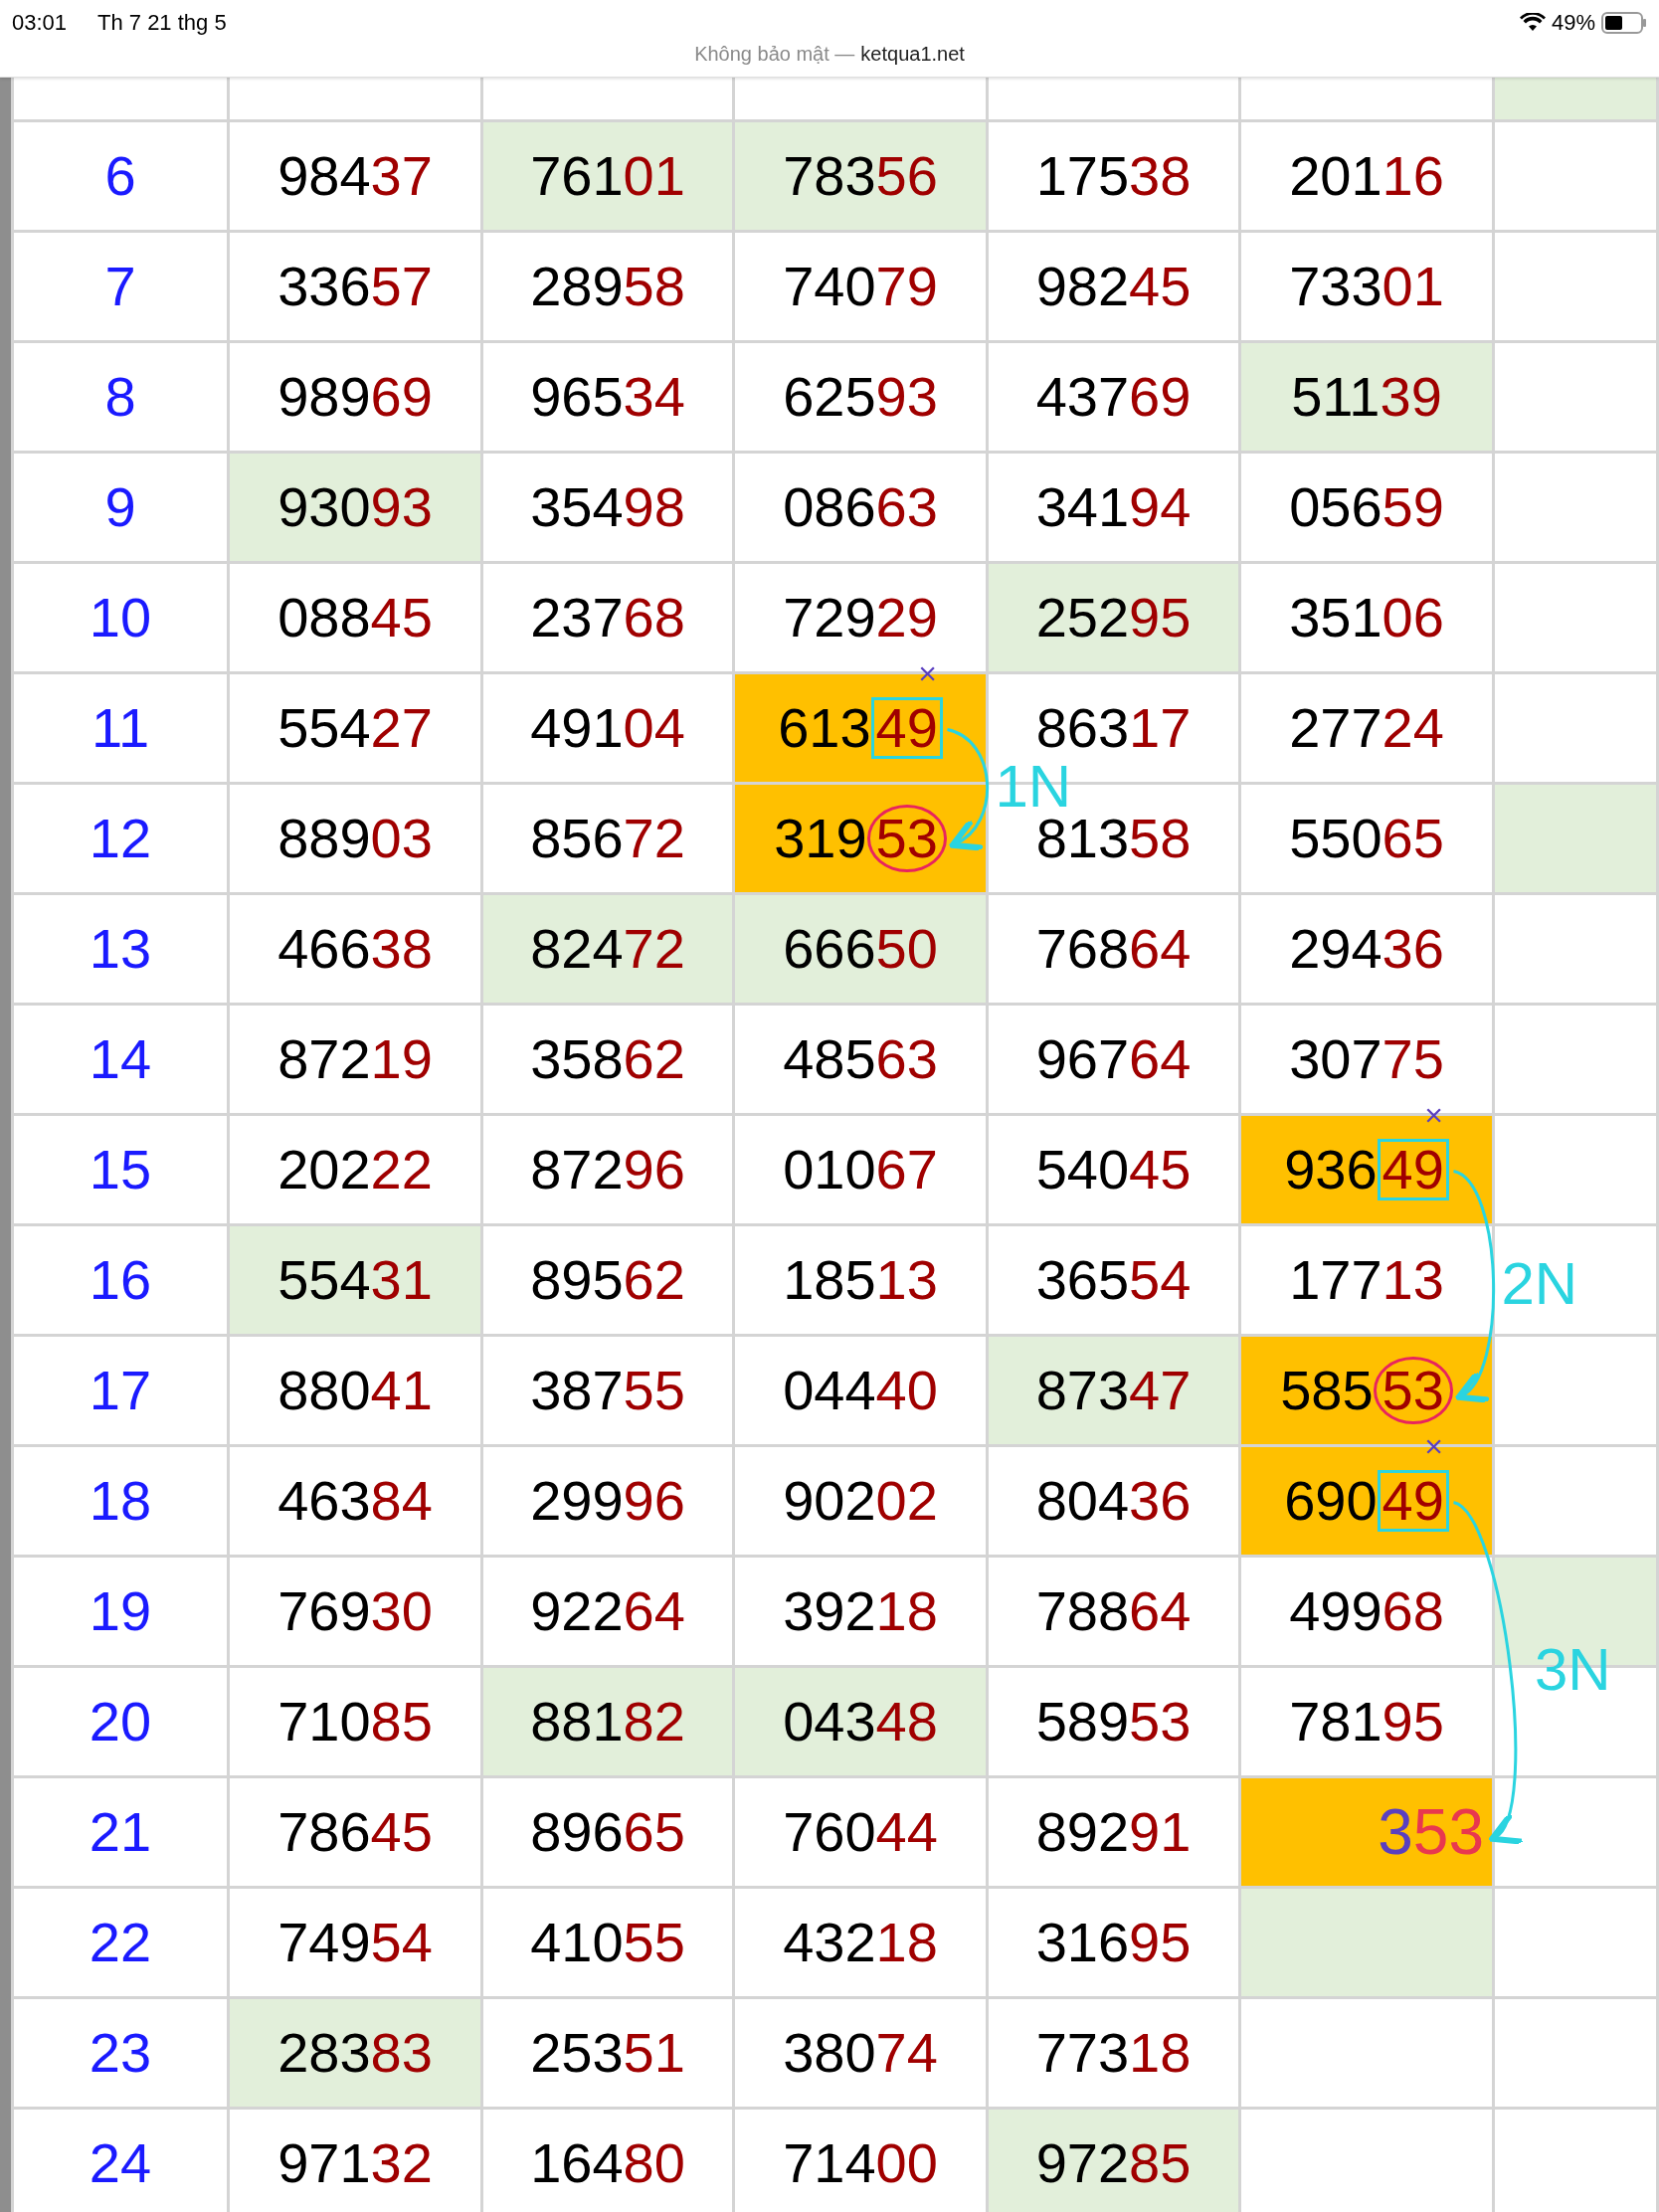  Describe the element at coordinates (577, 507) in the screenshot. I see `number-digits: 354` at that location.